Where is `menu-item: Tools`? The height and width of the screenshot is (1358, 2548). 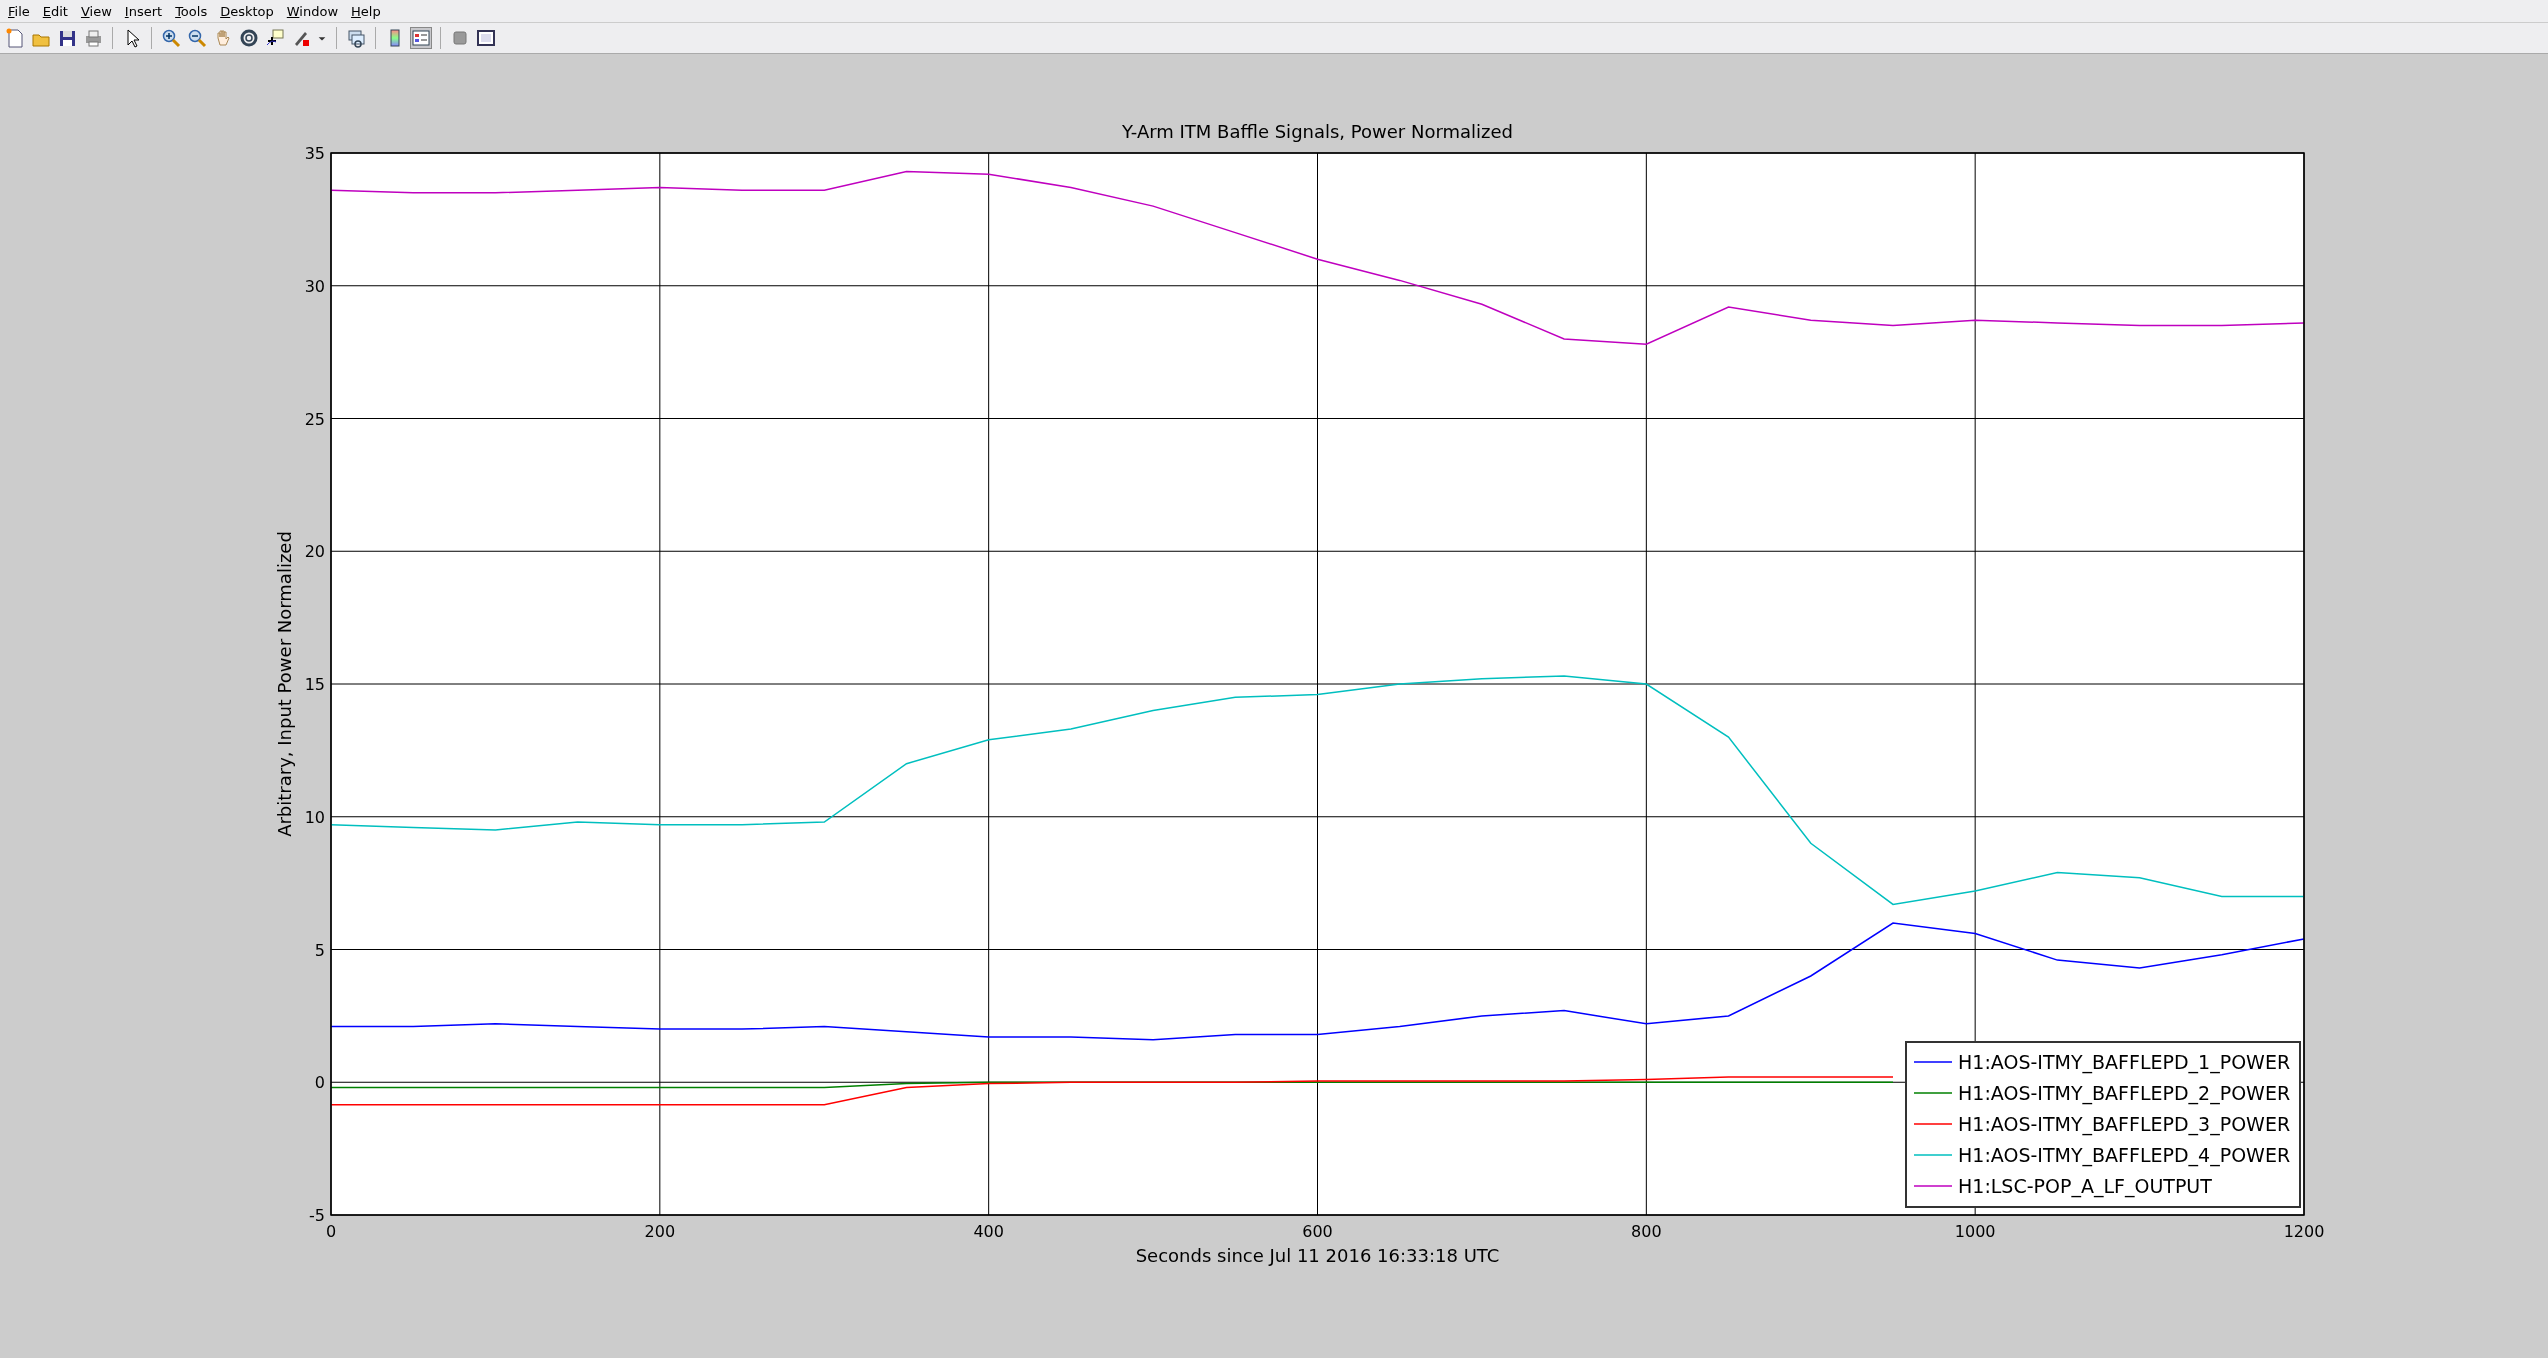
menu-item: Tools is located at coordinates (194, 11).